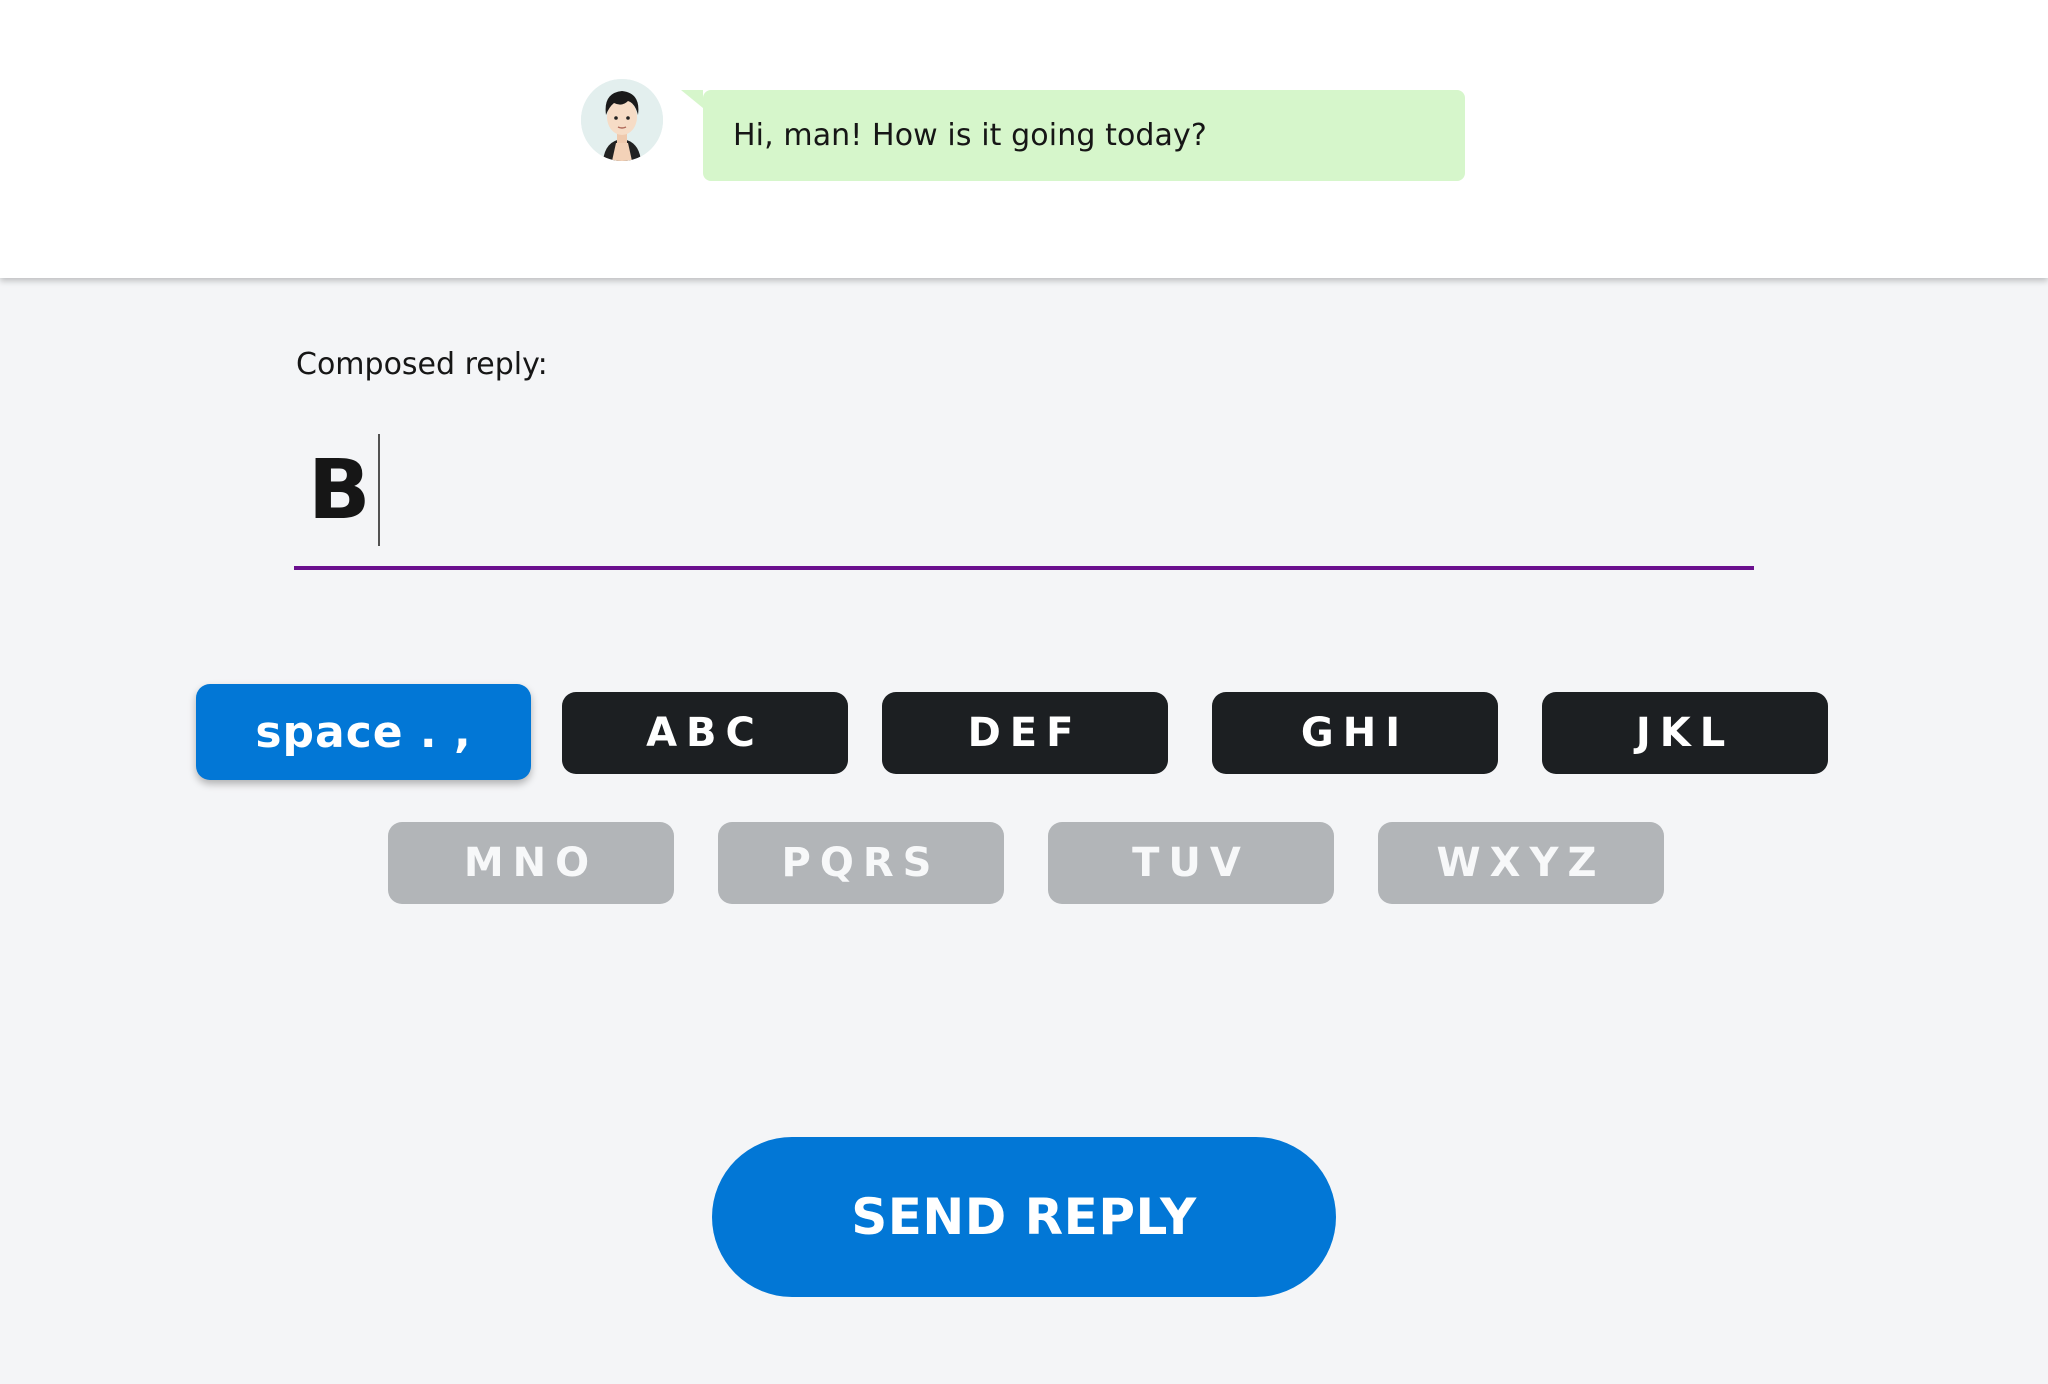 The height and width of the screenshot is (1384, 2048). I want to click on incoming-message-bubble: Hi, man! How is it going today?, so click(1073, 135).